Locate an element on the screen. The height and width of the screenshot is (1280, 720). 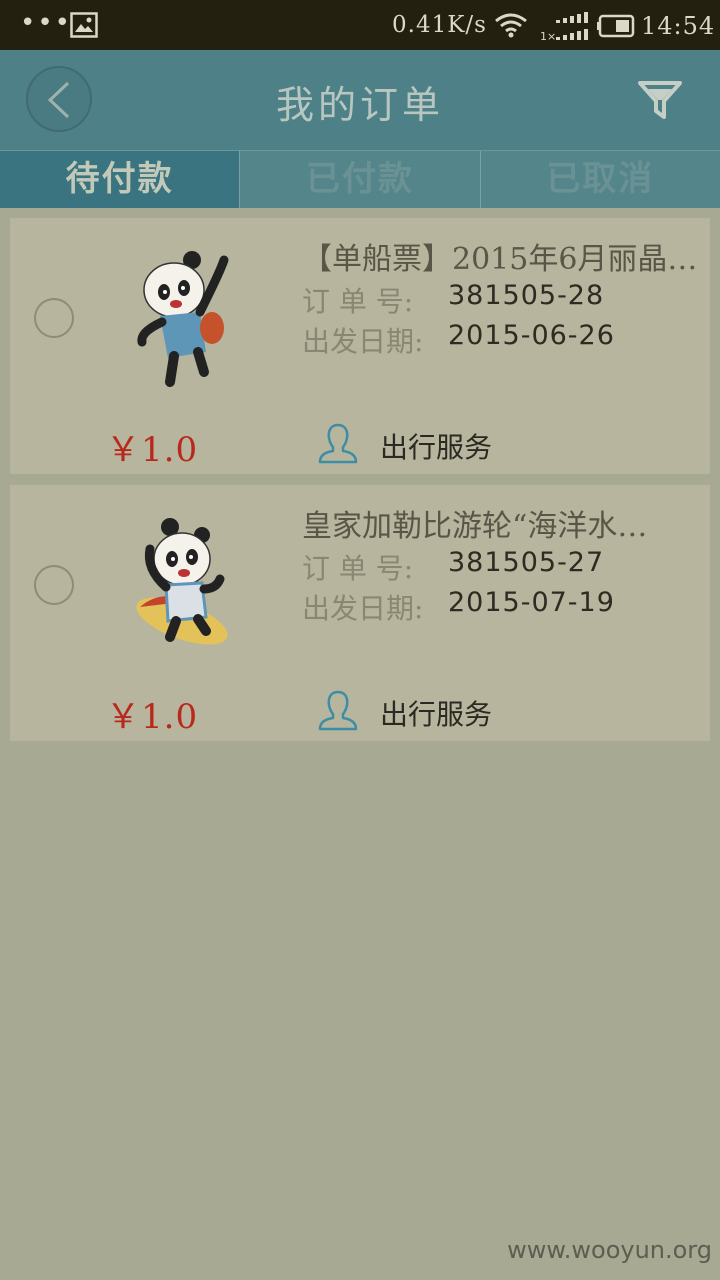
status-bar: ••• 0.41K/s 1× 14:54 is located at coordinates (360, 25).